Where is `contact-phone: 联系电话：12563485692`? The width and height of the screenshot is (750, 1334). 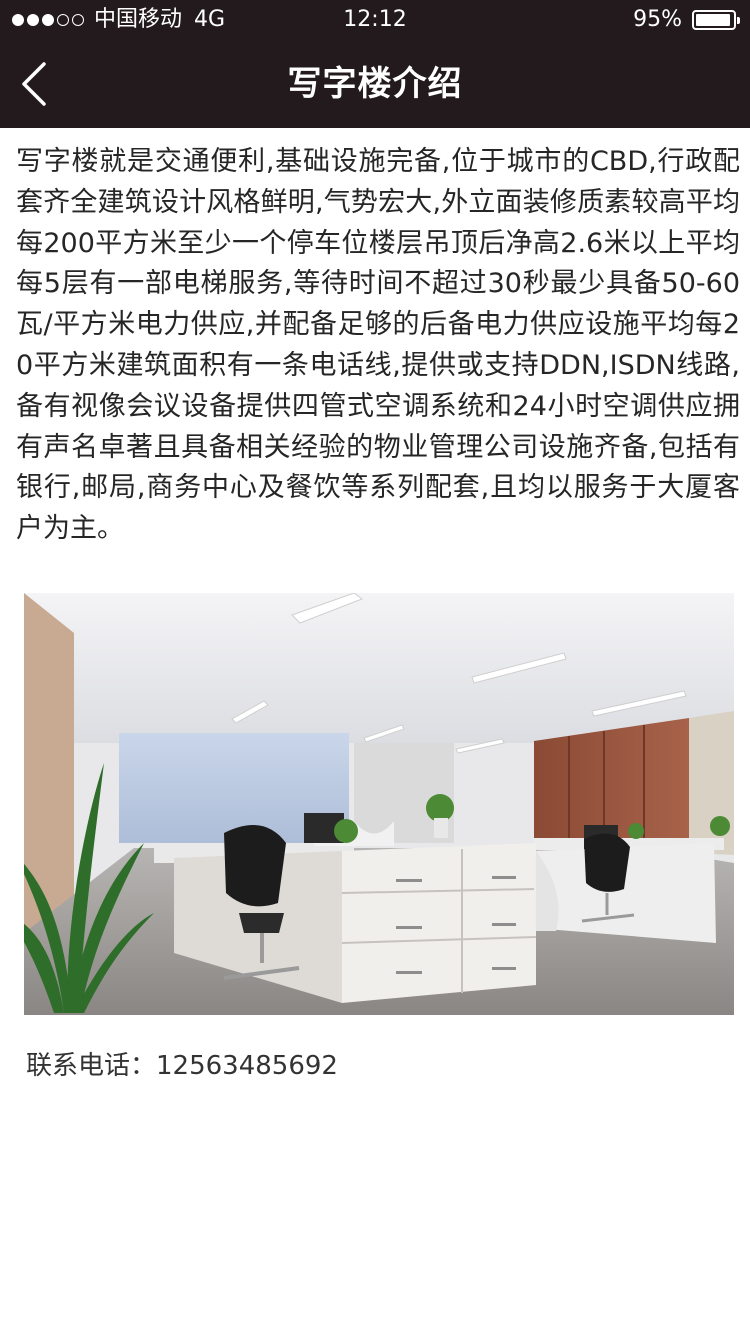 contact-phone: 联系电话：12563485692 is located at coordinates (182, 1066).